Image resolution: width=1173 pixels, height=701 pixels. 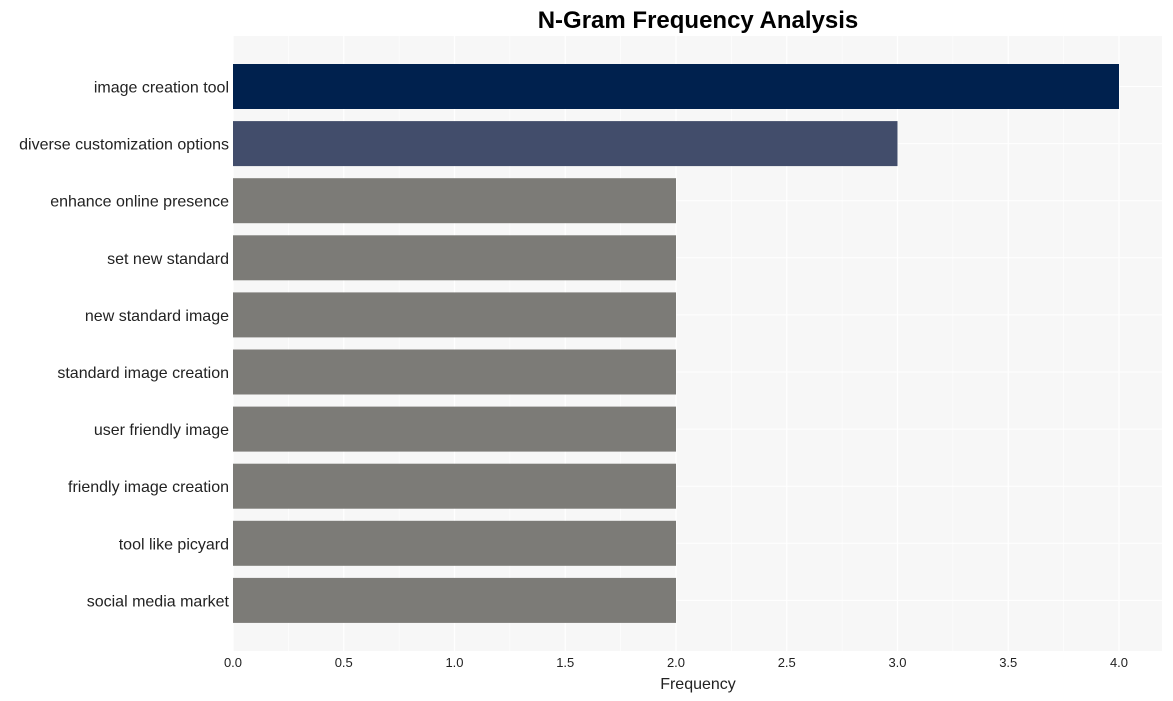 What do you see at coordinates (233, 662) in the screenshot?
I see `x-tick-label: 0.0` at bounding box center [233, 662].